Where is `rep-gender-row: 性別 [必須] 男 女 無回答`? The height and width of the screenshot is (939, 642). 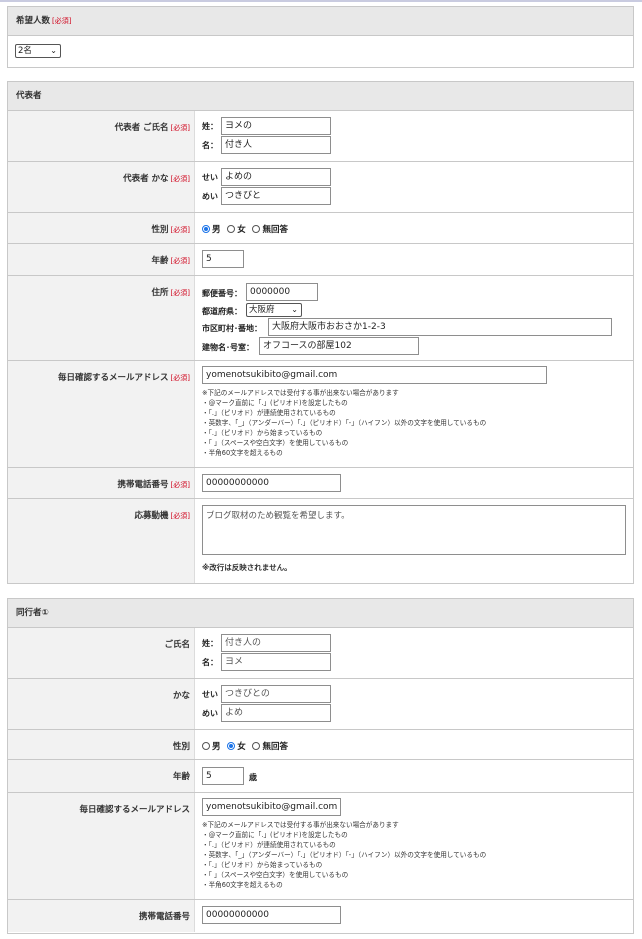
rep-gender-row: 性別 [必須] 男 女 無回答 is located at coordinates (320, 228).